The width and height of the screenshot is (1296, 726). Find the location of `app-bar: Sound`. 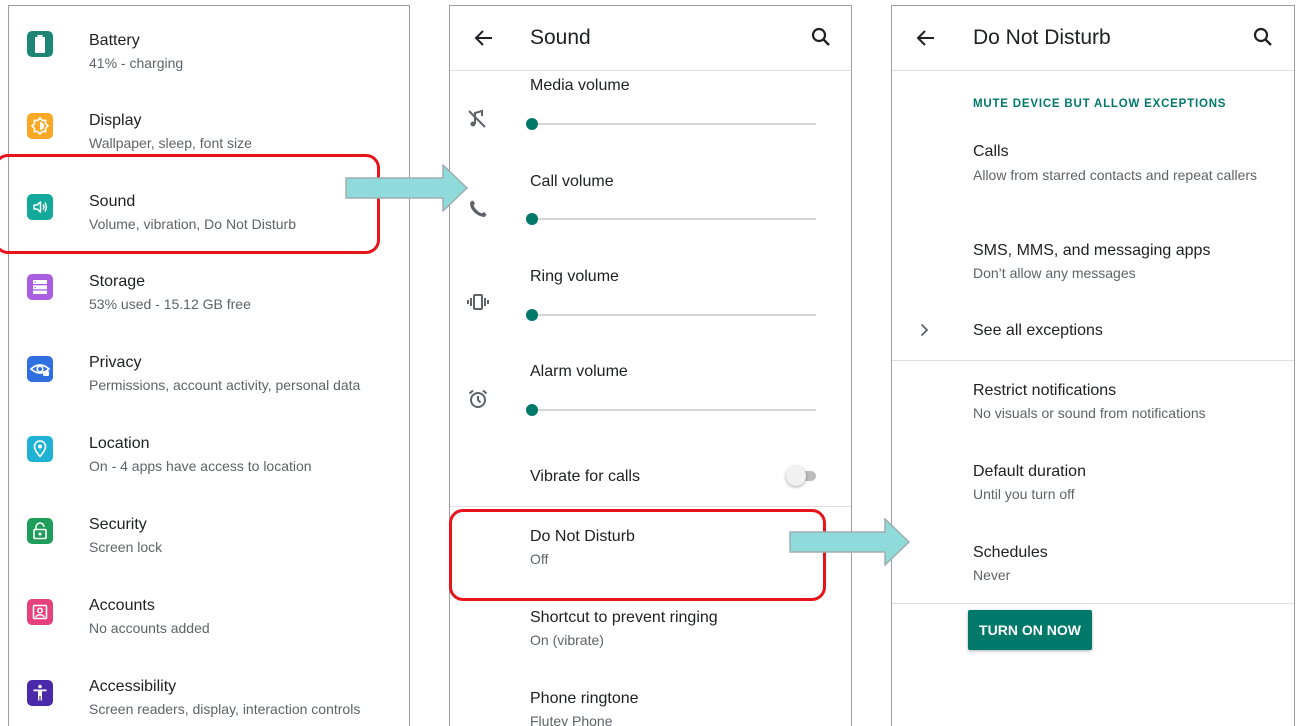

app-bar: Sound is located at coordinates (650, 38).